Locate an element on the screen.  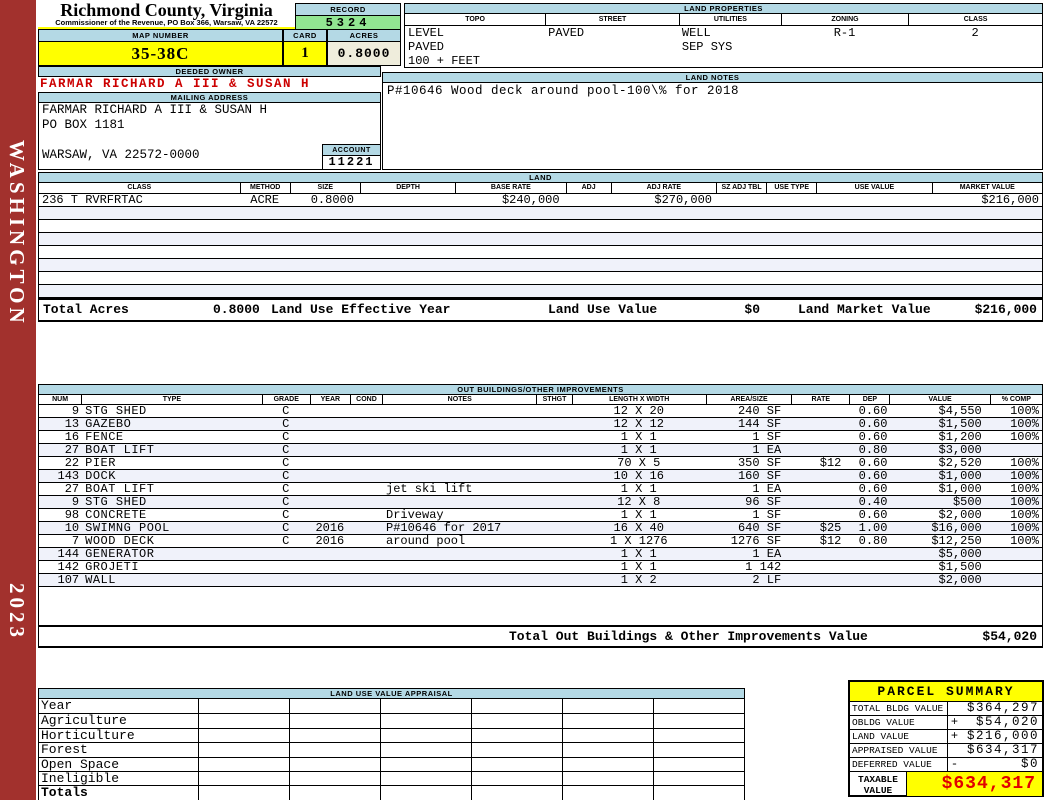
ob-value: $1,500 is located at coordinates (960, 567).